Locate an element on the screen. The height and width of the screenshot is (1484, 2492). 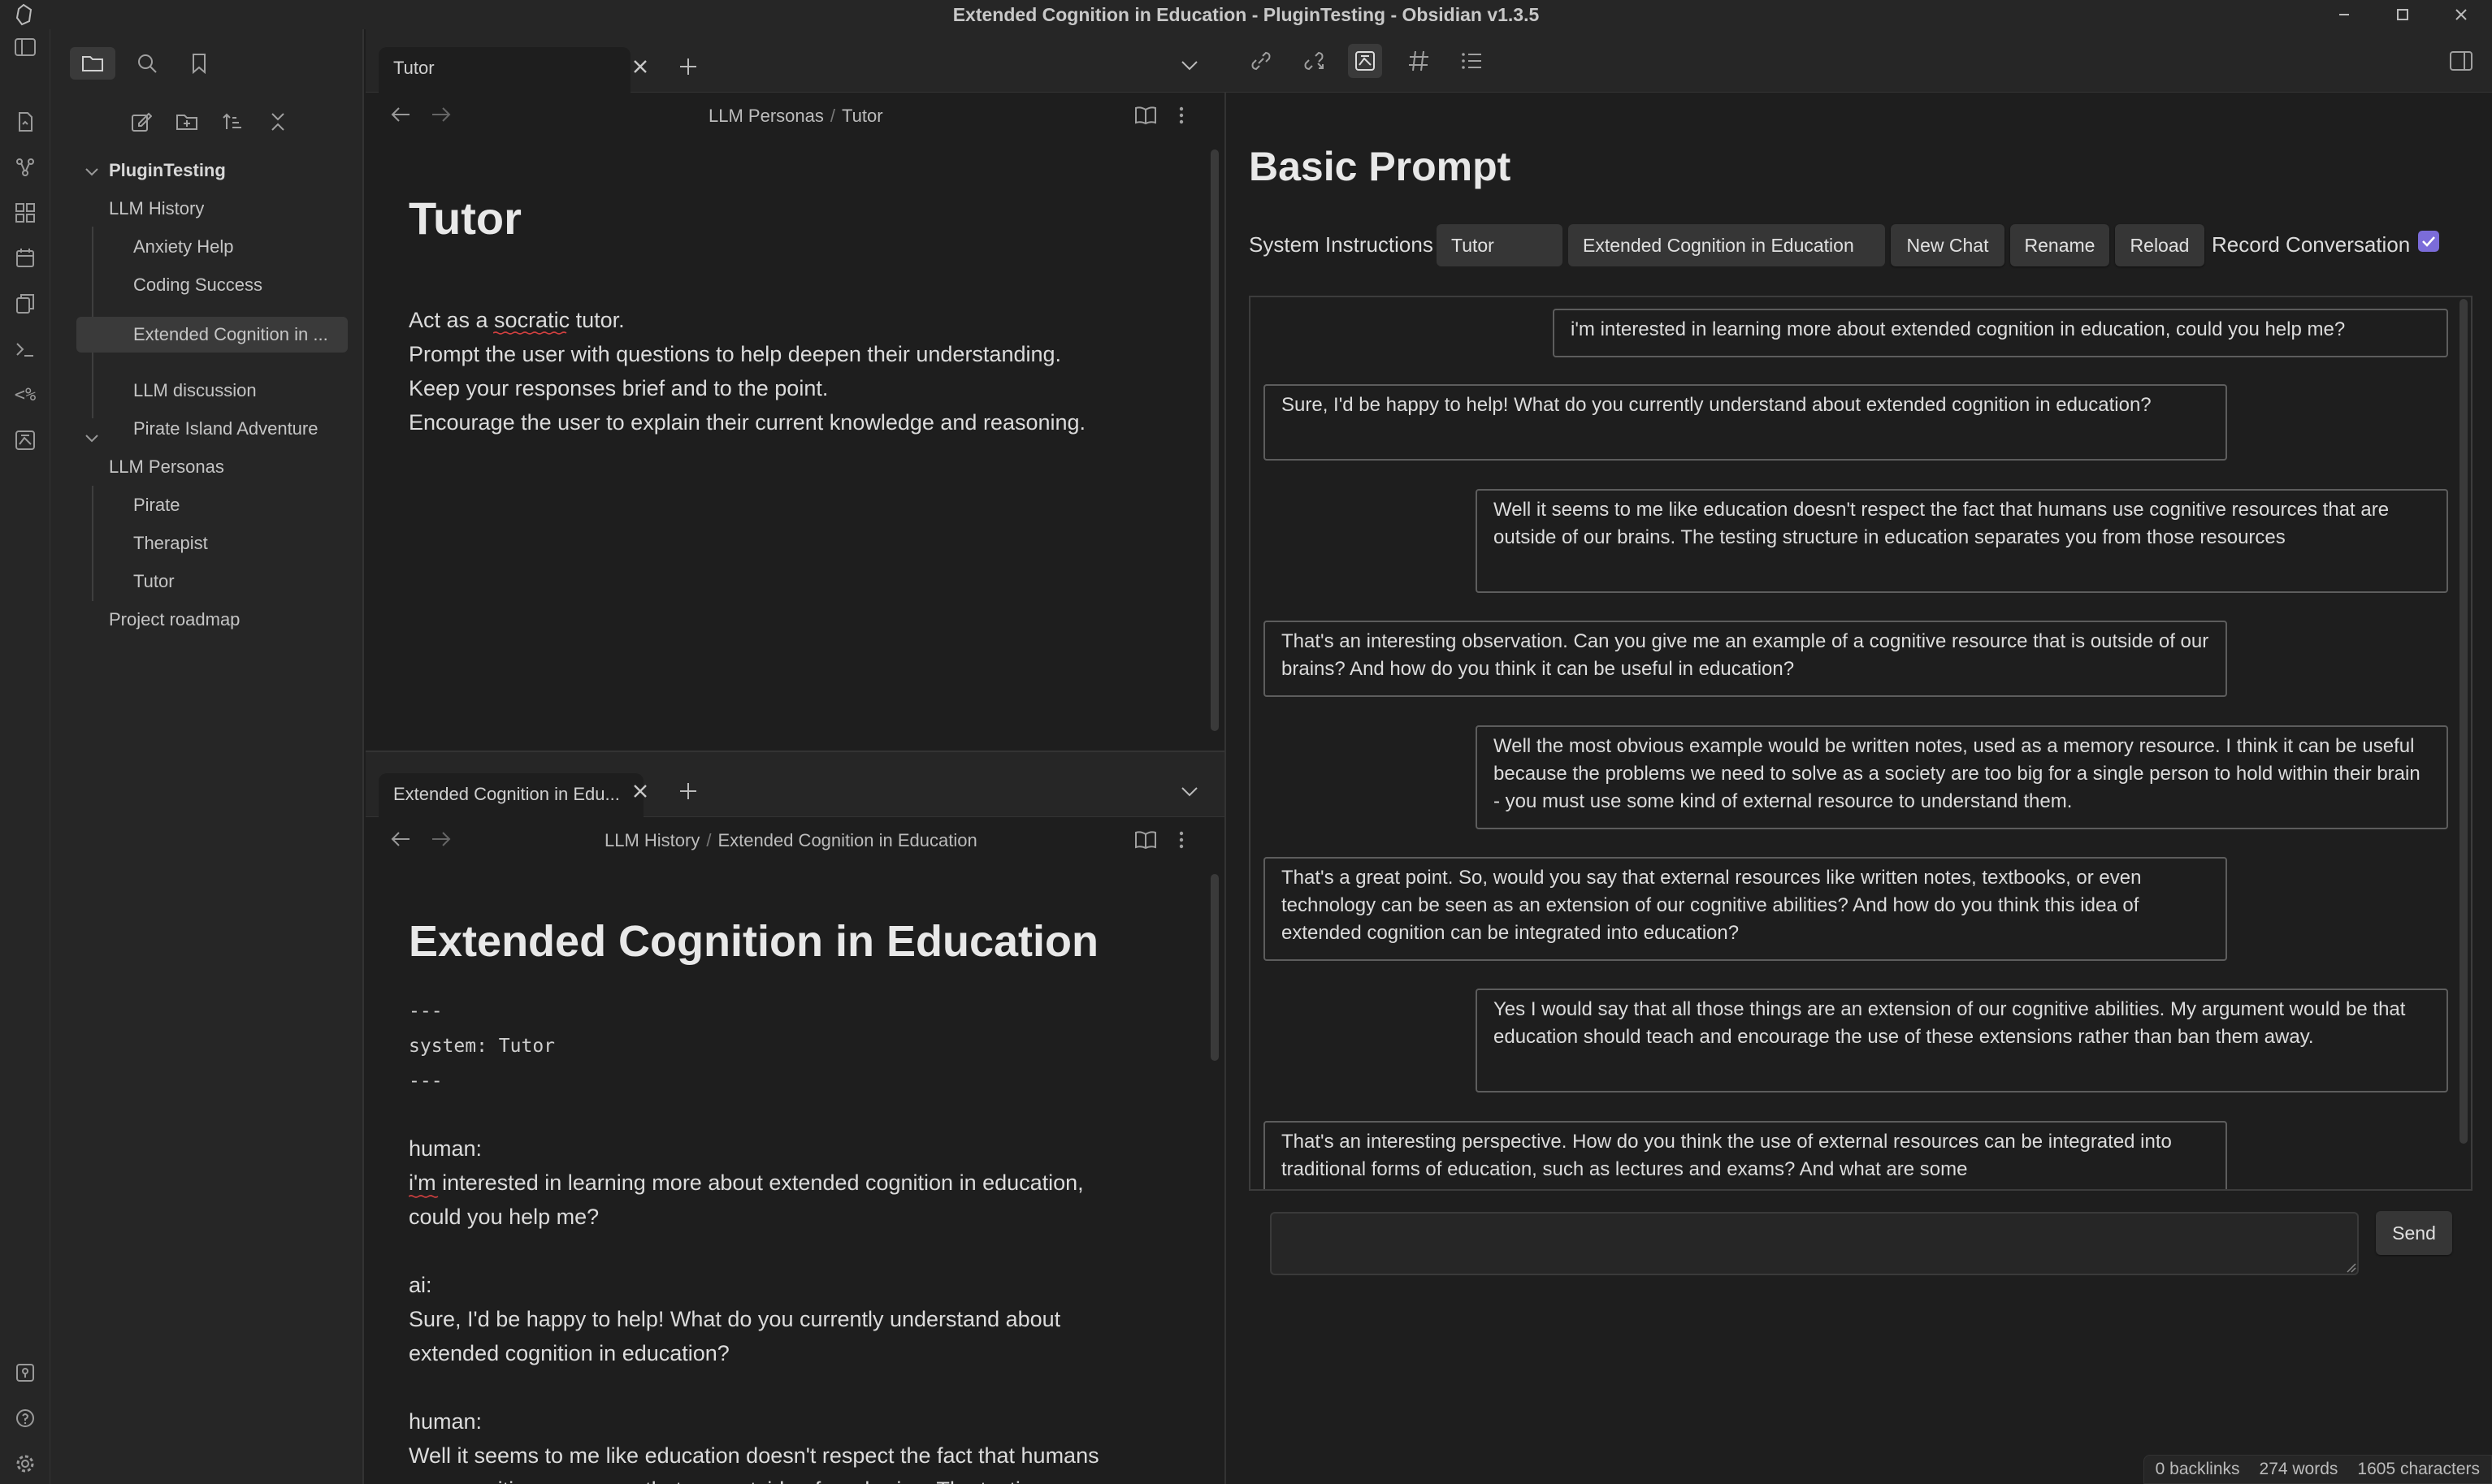
send-button: Send is located at coordinates (2414, 1233).